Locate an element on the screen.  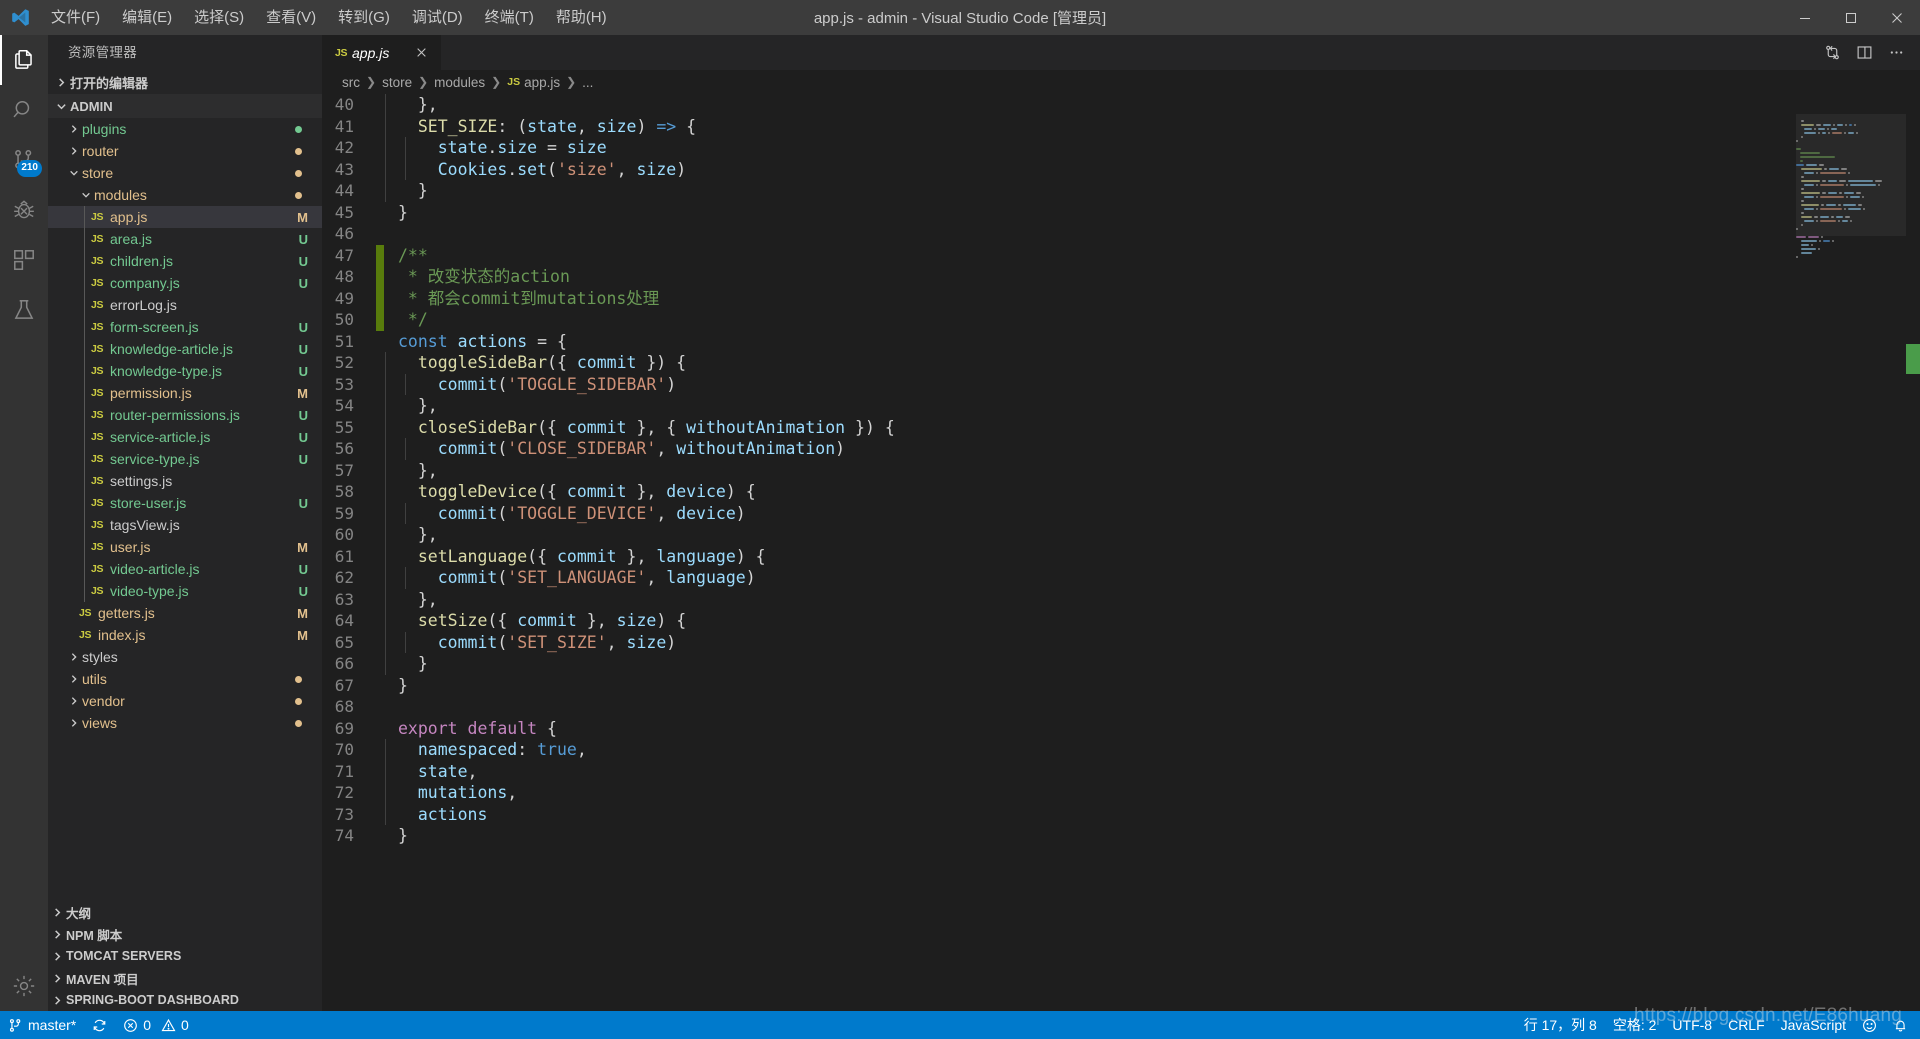
editor-toolbar is located at coordinates (1869, 52).